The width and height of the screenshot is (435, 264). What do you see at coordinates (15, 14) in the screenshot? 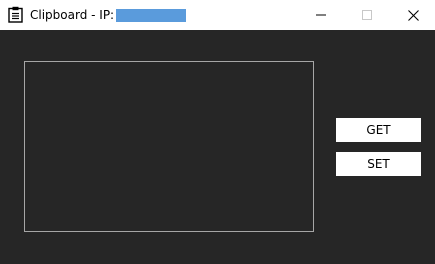
I see `clipboard-icon` at bounding box center [15, 14].